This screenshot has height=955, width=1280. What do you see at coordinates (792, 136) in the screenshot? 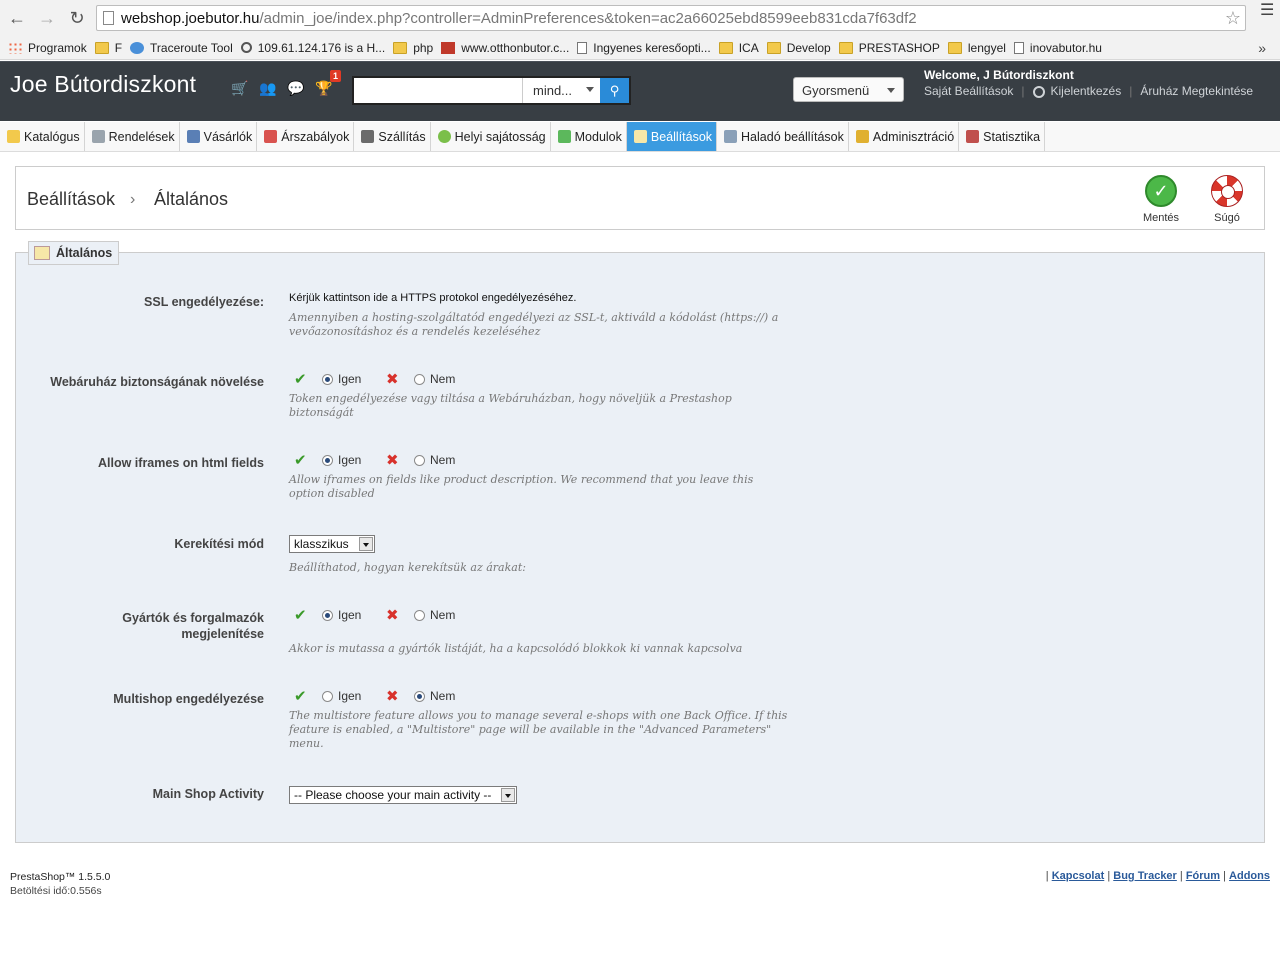
I see `tab-label: Haladó beállítások` at bounding box center [792, 136].